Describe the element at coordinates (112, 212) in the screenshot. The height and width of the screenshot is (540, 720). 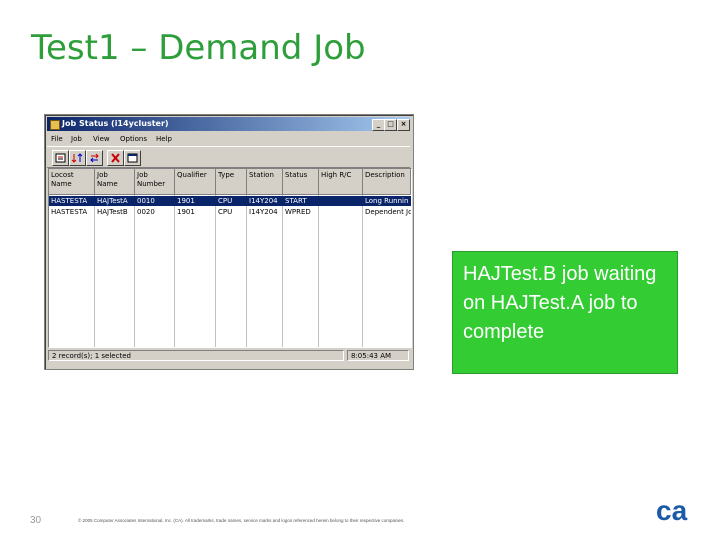
I see `cell-job-name: HAJTestB` at that location.